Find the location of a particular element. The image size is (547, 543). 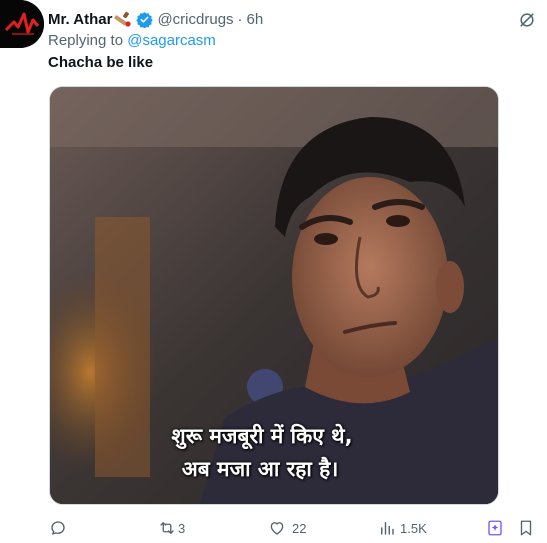

retweet-icon is located at coordinates (167, 528).